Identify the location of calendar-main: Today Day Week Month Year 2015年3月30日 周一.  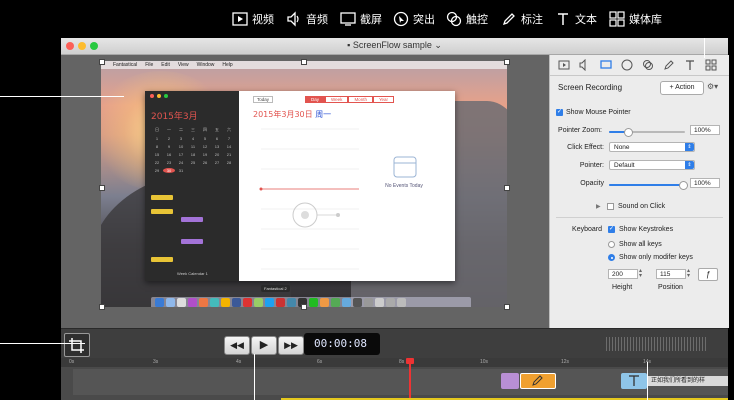
(347, 186).